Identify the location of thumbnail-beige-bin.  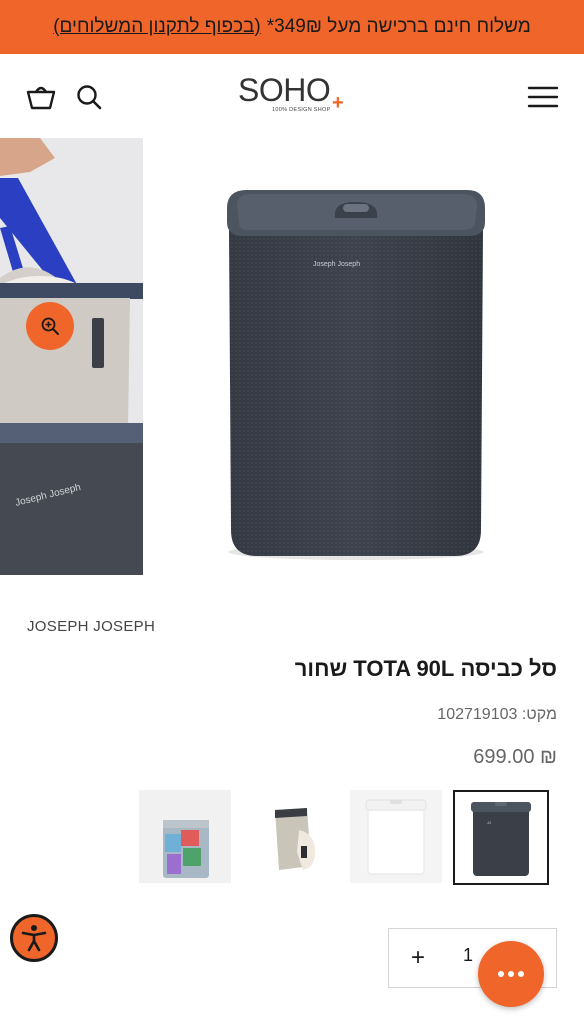
(291, 836).